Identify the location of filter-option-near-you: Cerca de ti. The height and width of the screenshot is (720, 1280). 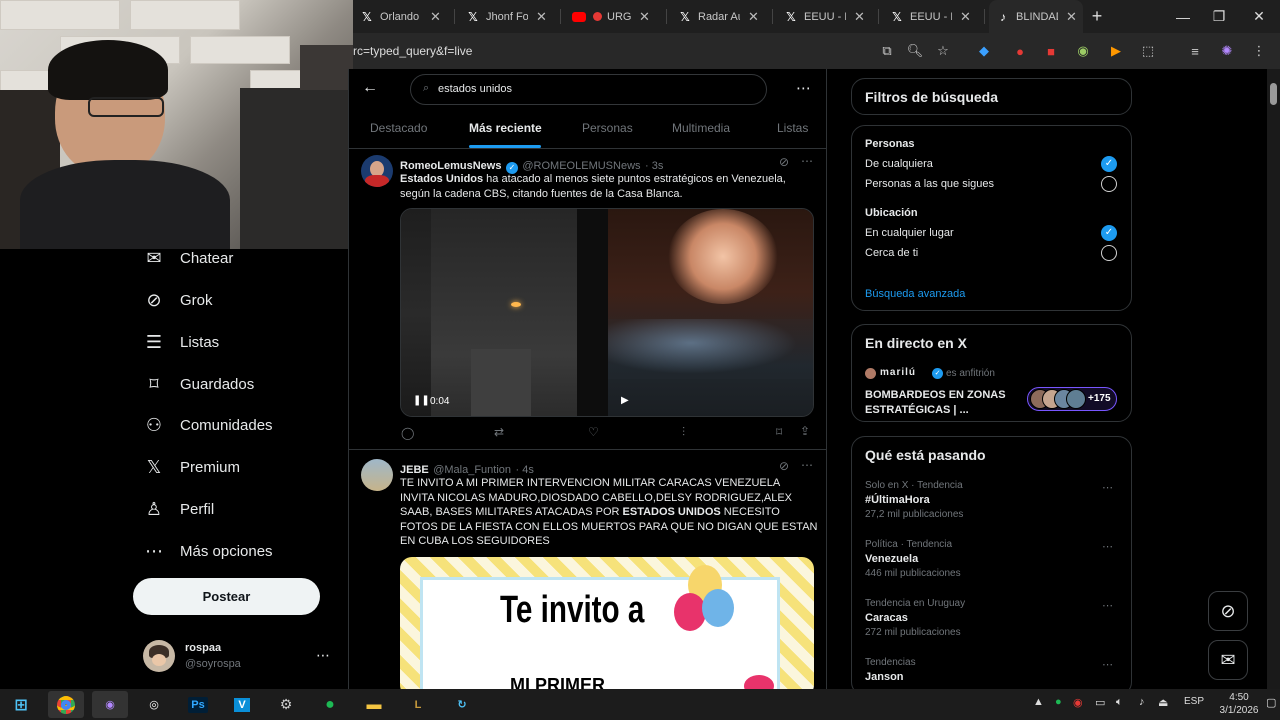
(891, 253).